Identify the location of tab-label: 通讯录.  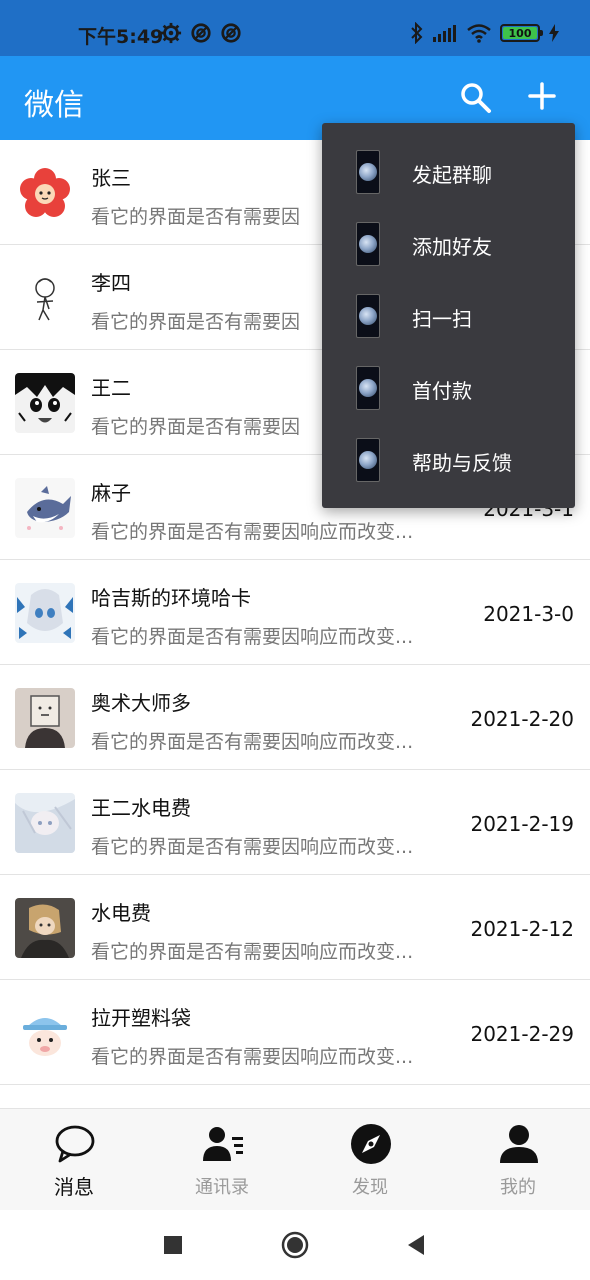
(222, 1187).